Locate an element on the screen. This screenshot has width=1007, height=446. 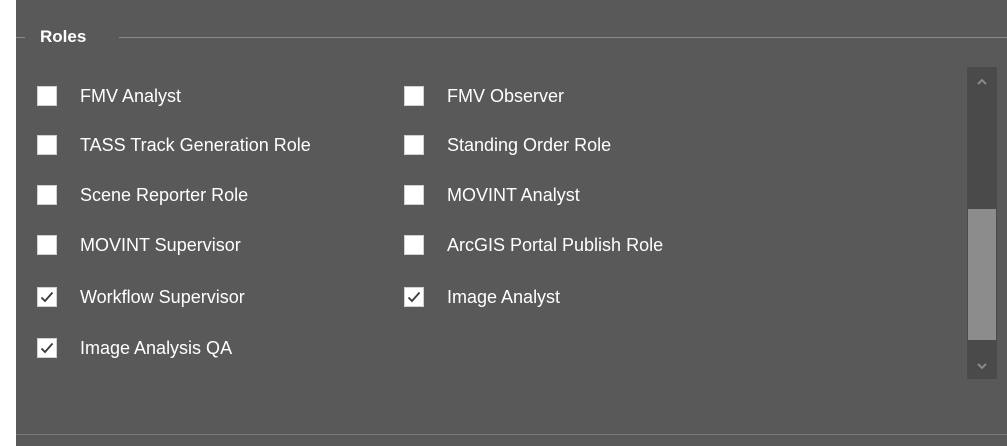
vertical-scrollbar is located at coordinates (982, 223).